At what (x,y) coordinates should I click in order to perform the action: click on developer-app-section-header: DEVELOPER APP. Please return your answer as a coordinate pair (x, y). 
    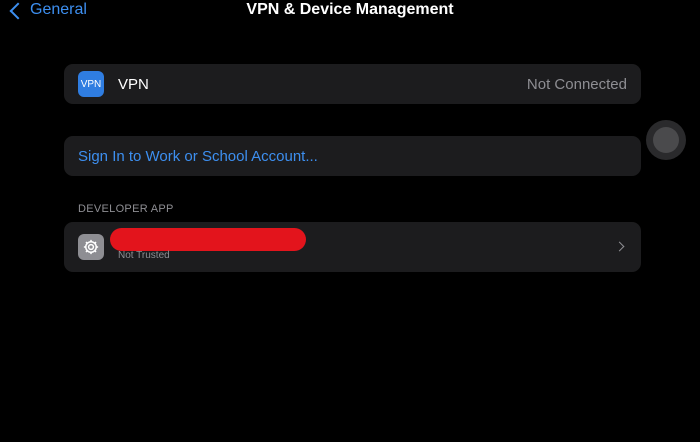
    Looking at the image, I should click on (126, 209).